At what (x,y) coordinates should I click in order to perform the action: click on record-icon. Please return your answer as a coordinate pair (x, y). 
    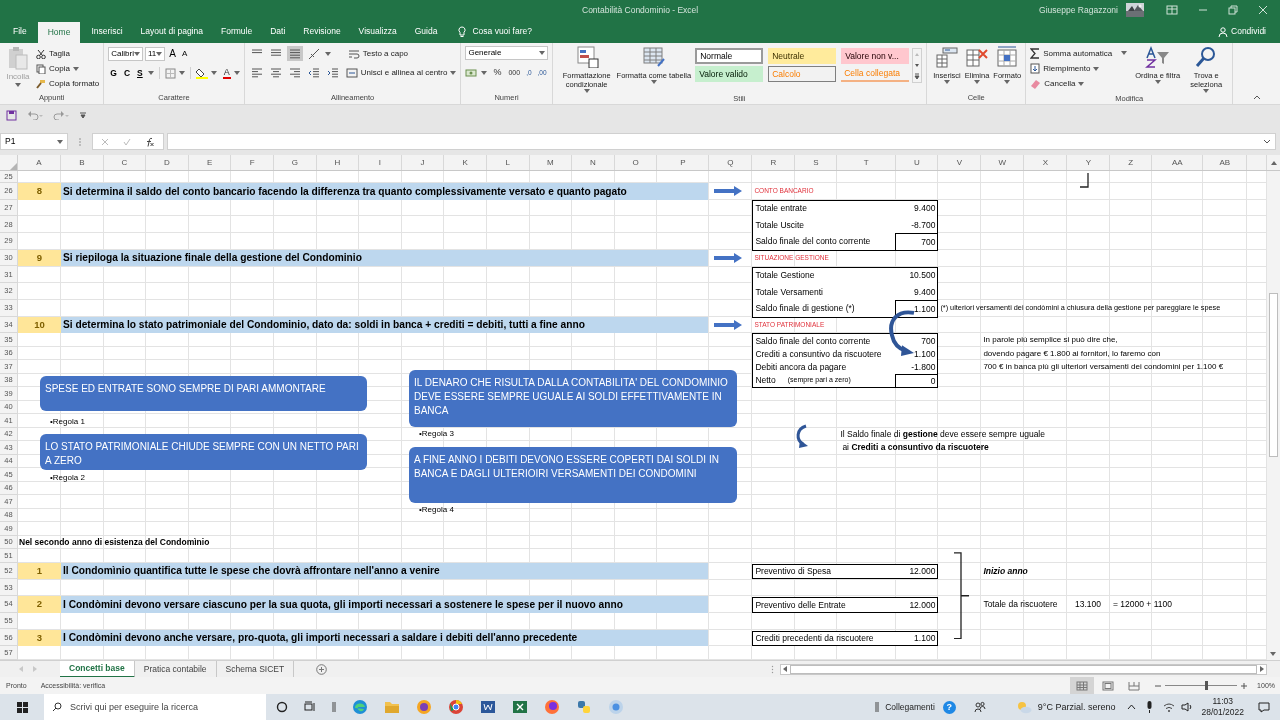
    Looking at the image, I should click on (616, 707).